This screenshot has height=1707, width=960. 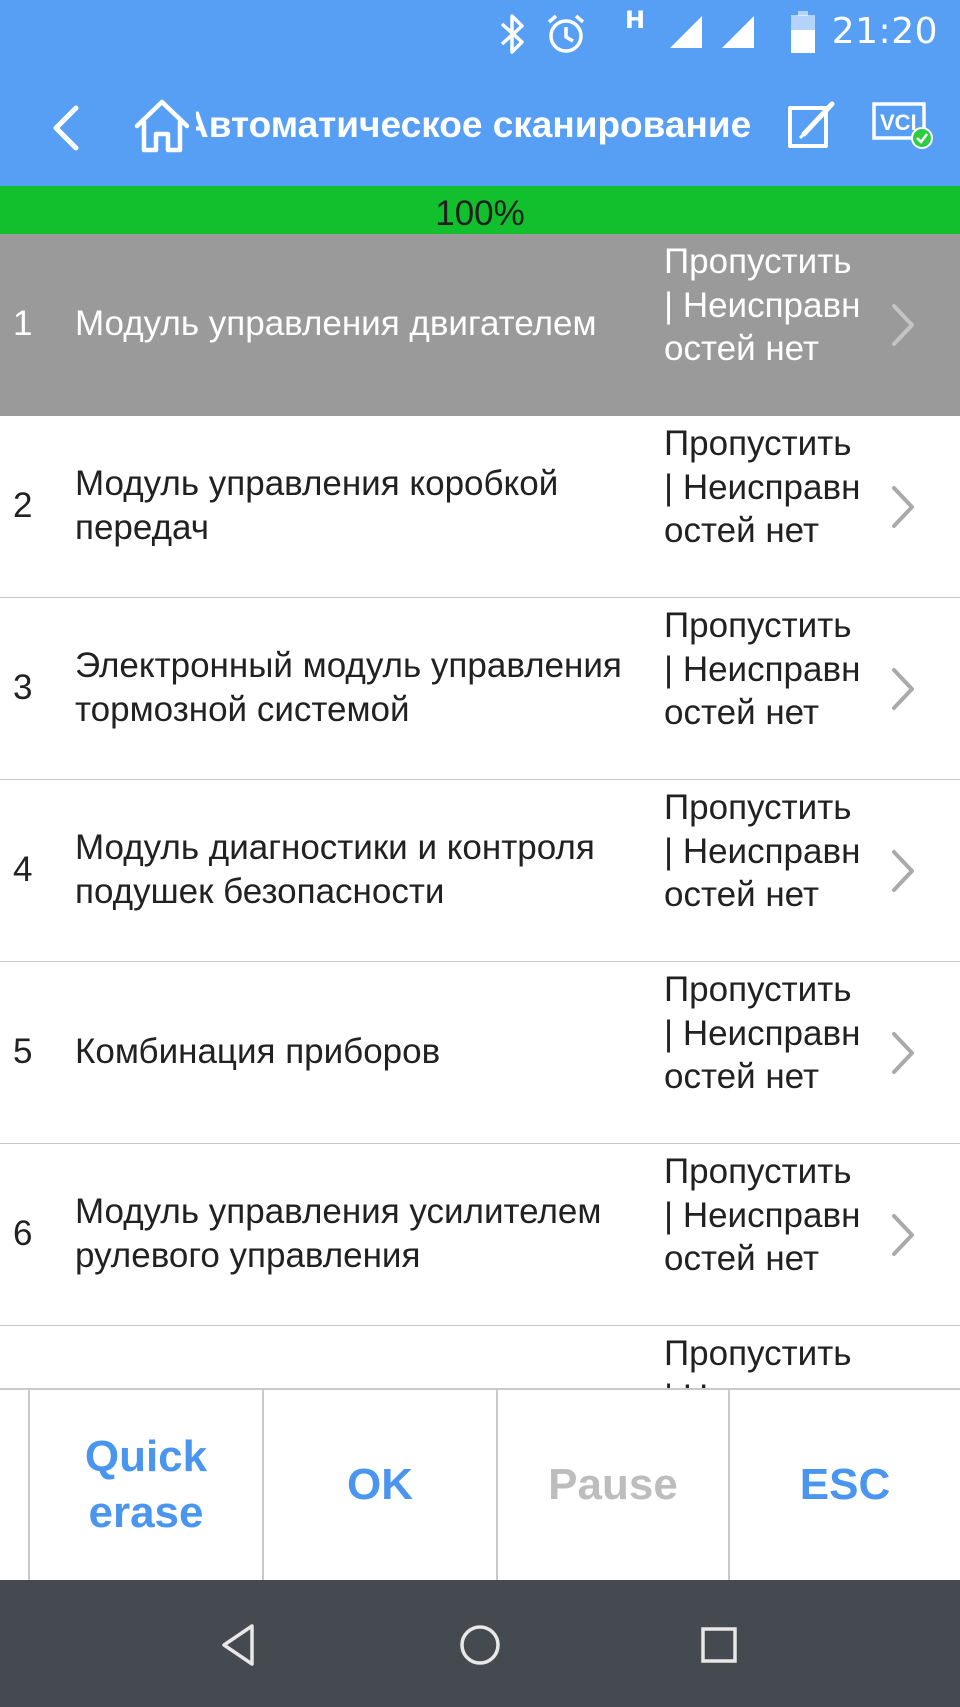 What do you see at coordinates (336, 323) in the screenshot?
I see `module-name: Модуль управления двигателем` at bounding box center [336, 323].